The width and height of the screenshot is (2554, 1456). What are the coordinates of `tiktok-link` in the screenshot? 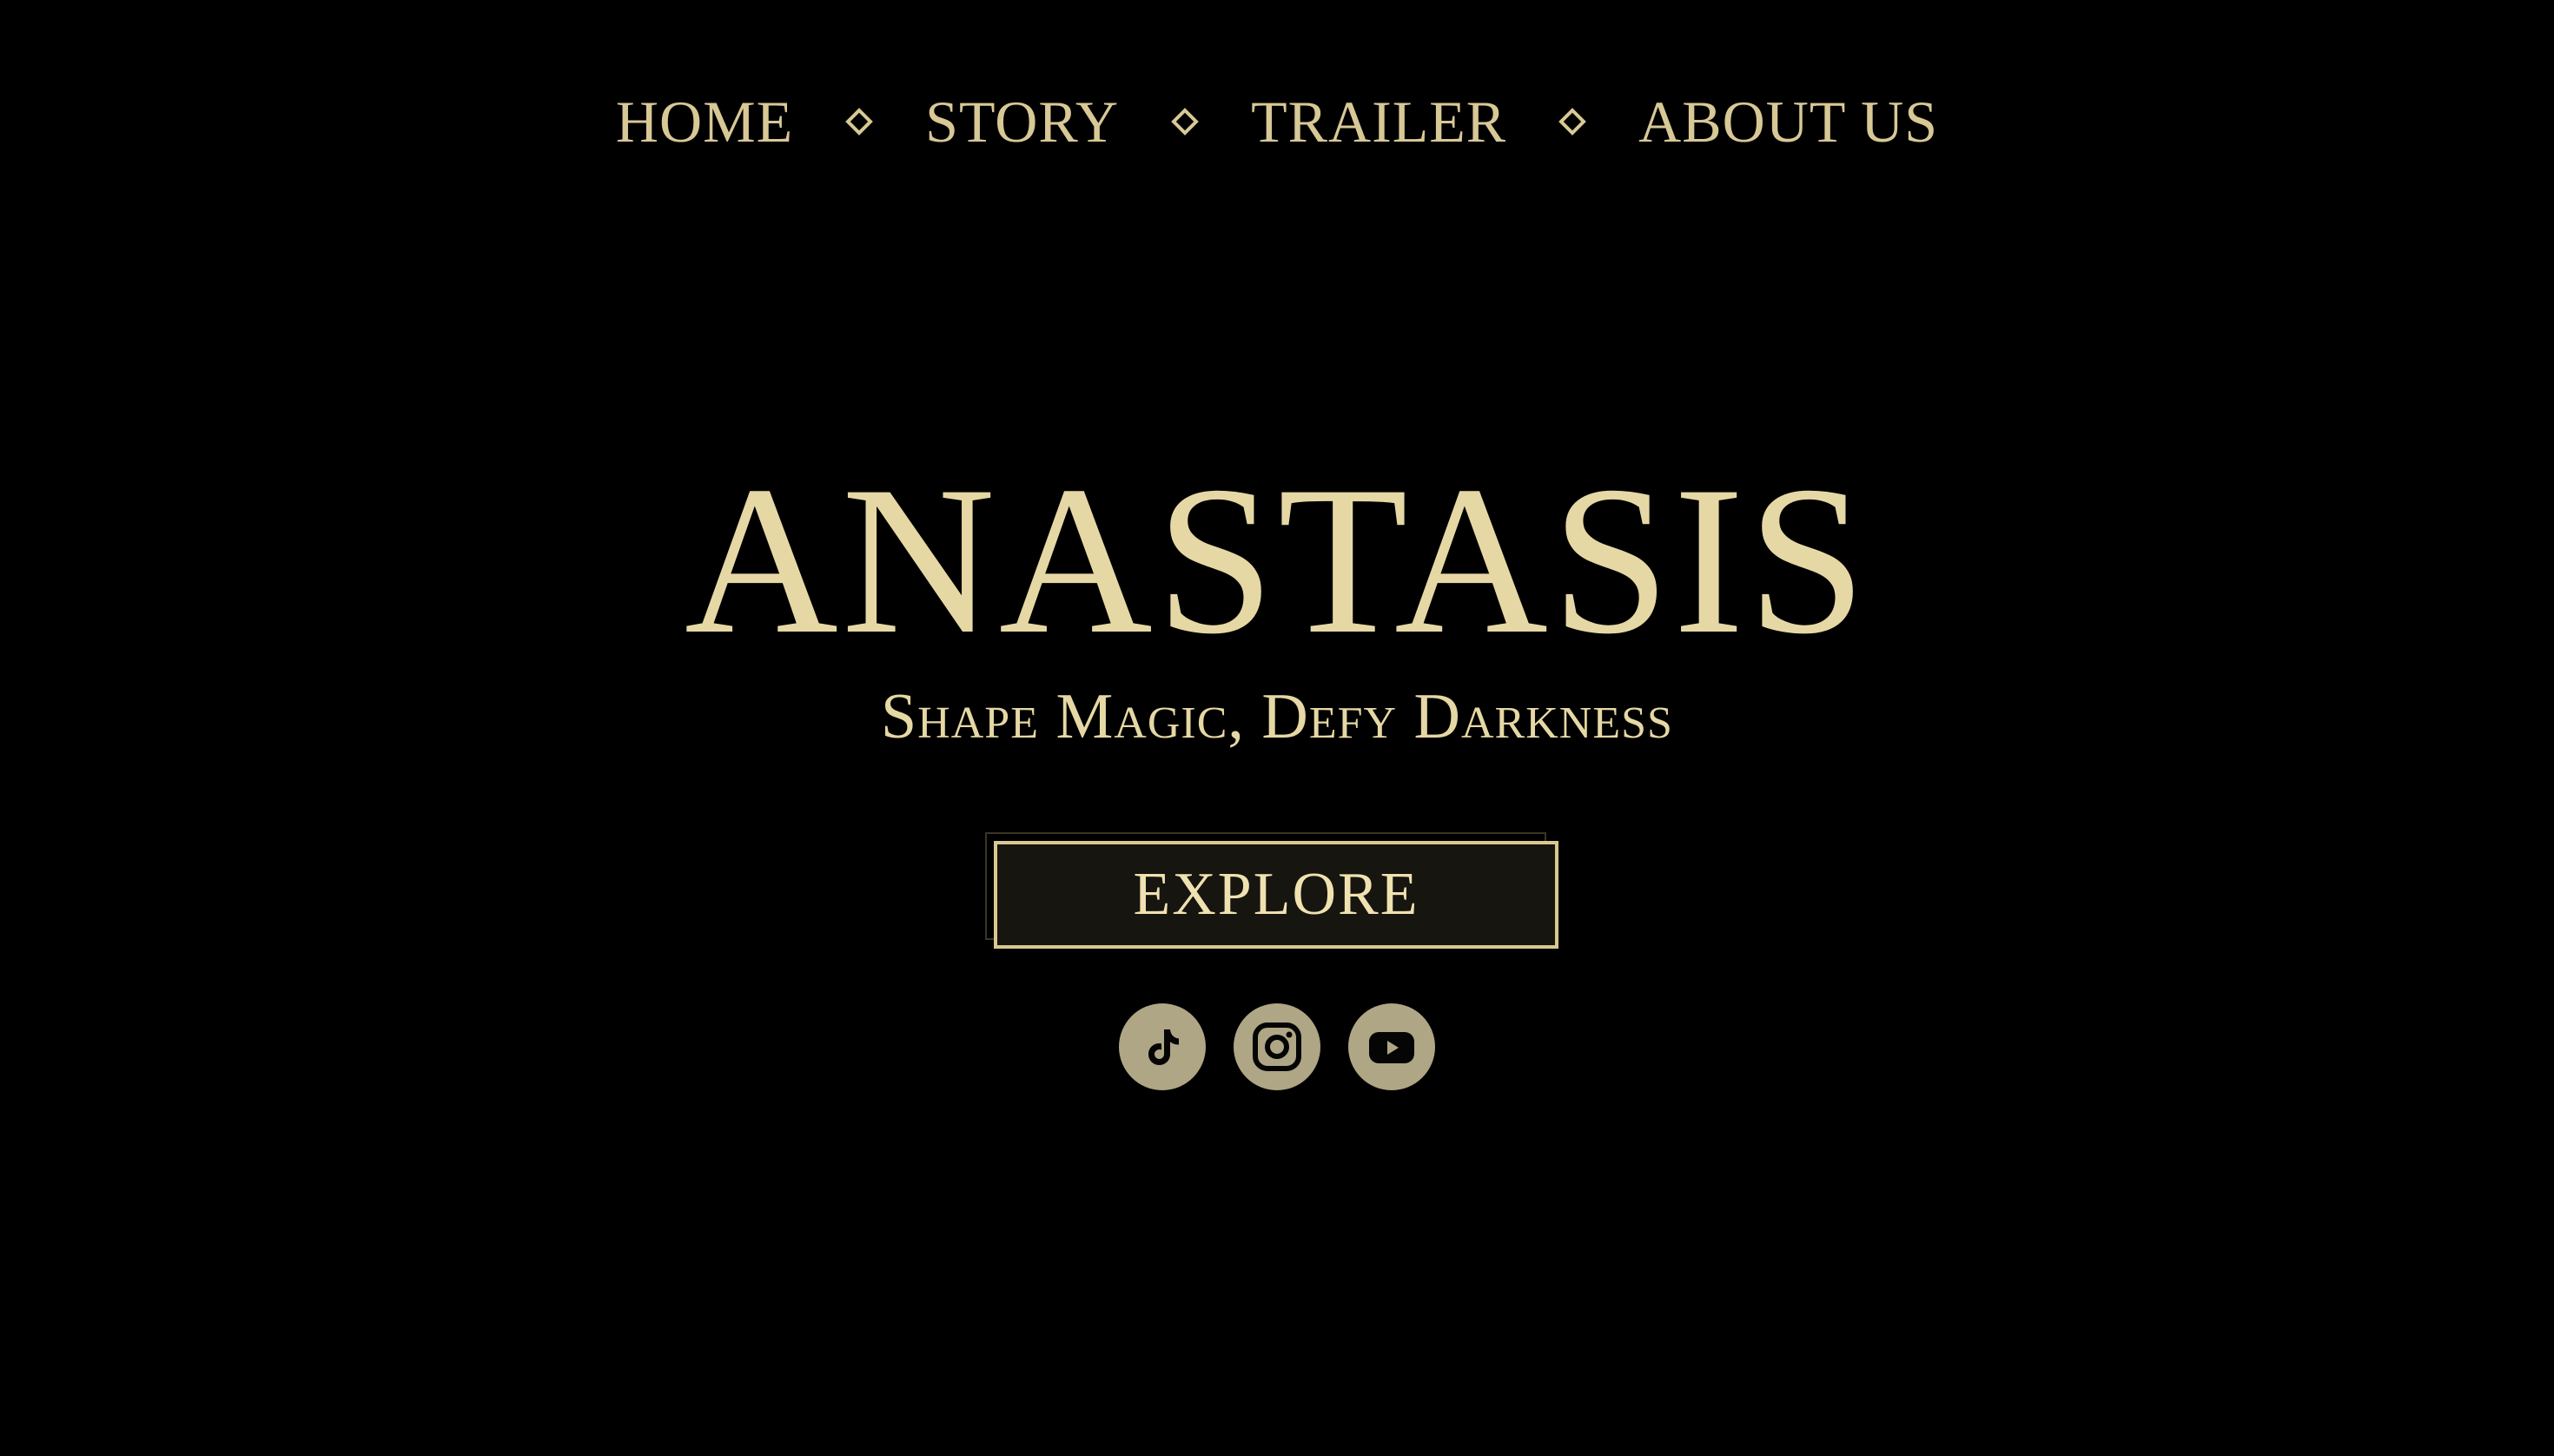 It's located at (1162, 1046).